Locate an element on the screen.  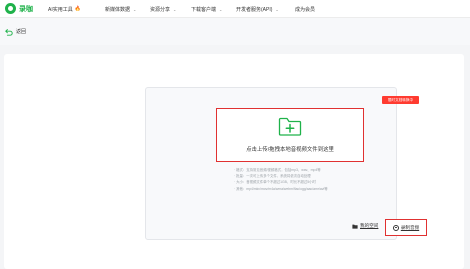
nav-download-client-label: 下载客户端 is located at coordinates (204, 9).